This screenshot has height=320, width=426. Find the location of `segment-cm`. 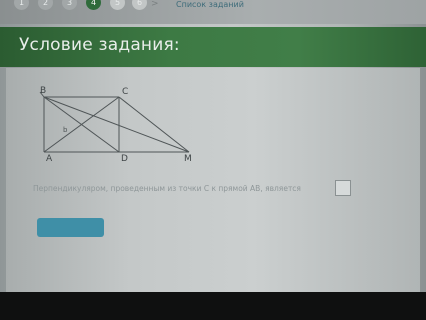

segment-cm is located at coordinates (154, 124).